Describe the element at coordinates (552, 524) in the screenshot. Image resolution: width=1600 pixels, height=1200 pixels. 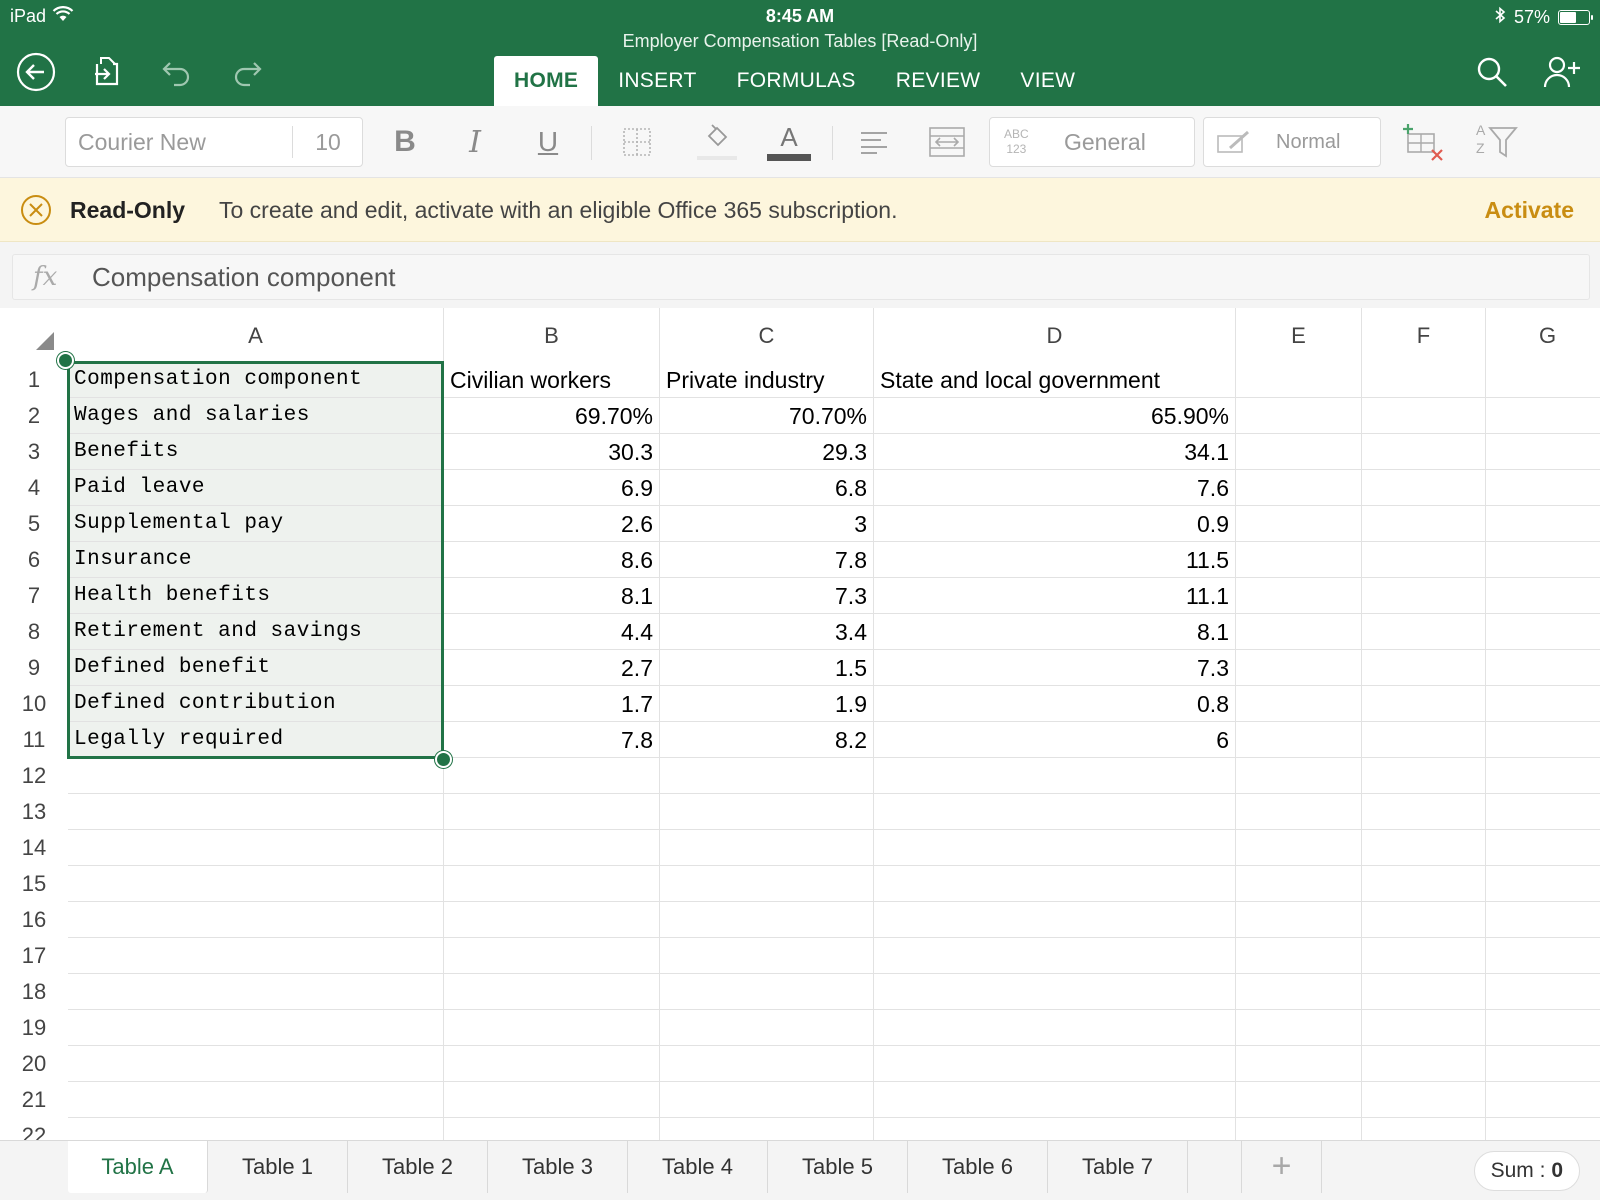
I see `cell-b5: 2.6` at that location.